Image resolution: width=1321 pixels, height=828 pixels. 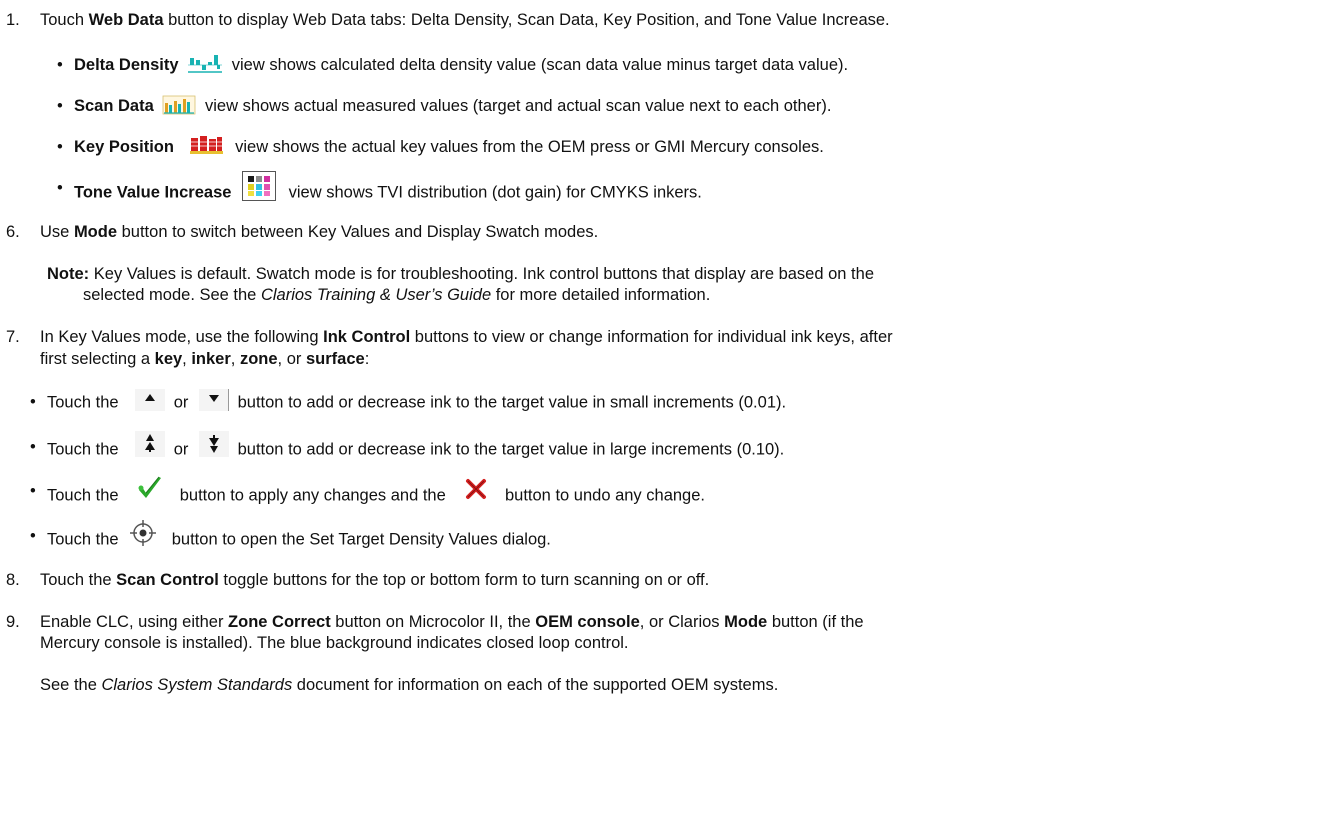 What do you see at coordinates (179, 105) in the screenshot?
I see `scan-data-icon` at bounding box center [179, 105].